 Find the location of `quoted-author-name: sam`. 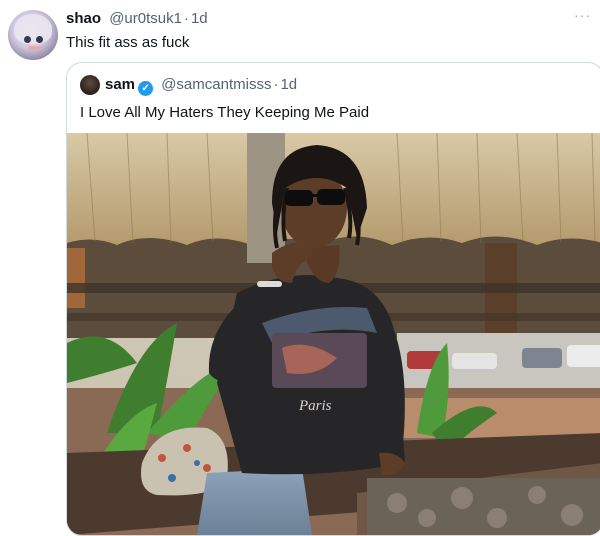

quoted-author-name: sam is located at coordinates (120, 84).